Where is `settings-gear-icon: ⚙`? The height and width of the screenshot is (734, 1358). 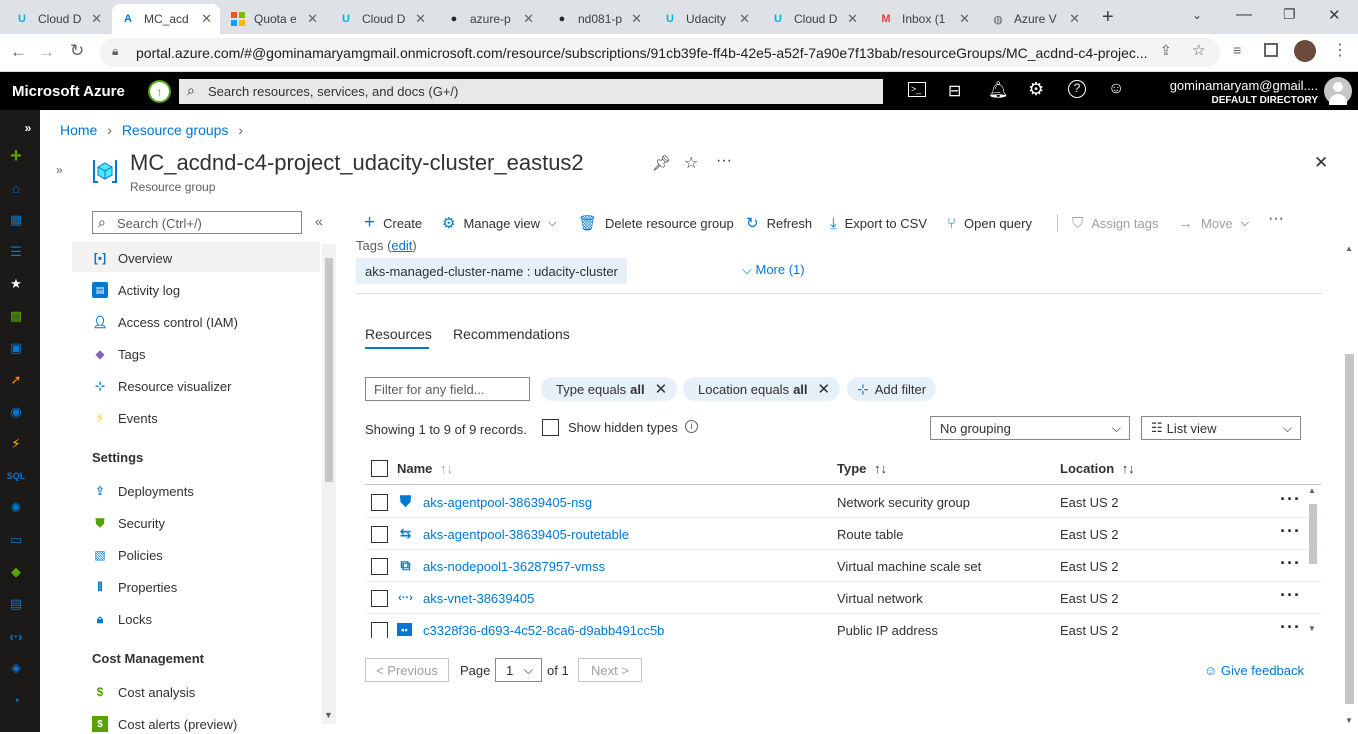 settings-gear-icon: ⚙ is located at coordinates (1036, 89).